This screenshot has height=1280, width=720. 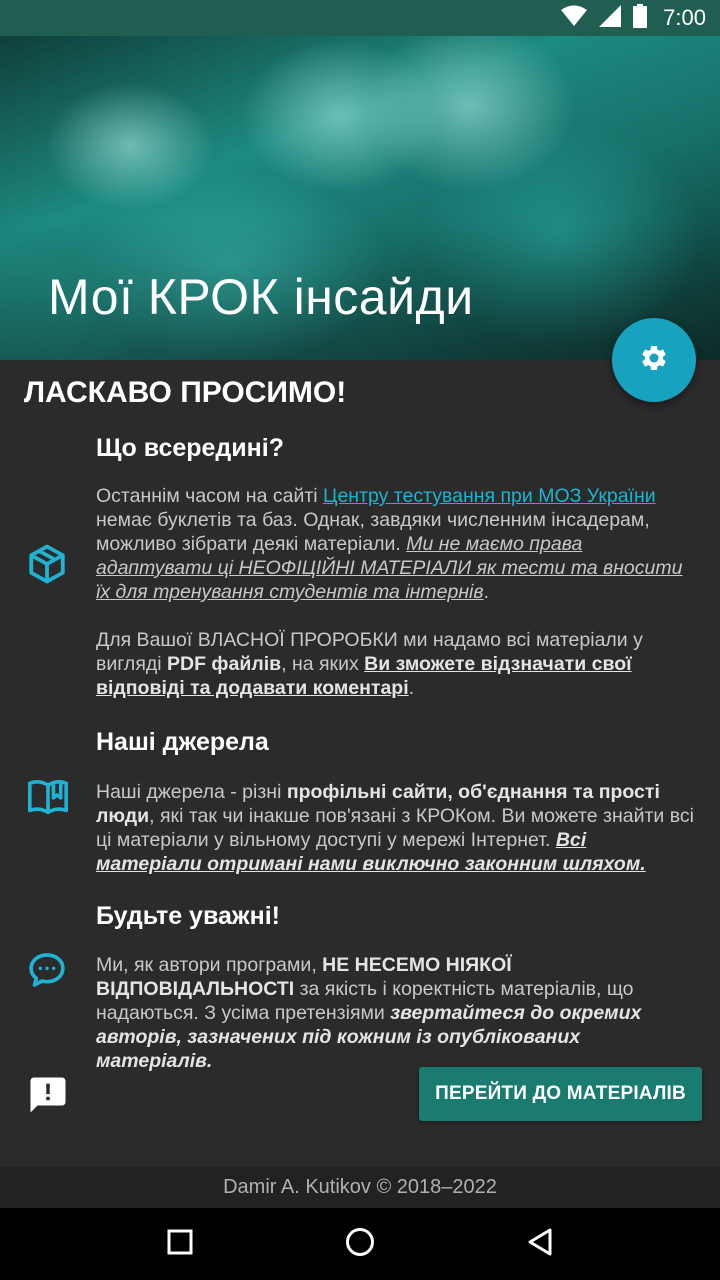 I want to click on copyright-text: Damir A. Kutikov © 2018–2022, so click(x=360, y=1187).